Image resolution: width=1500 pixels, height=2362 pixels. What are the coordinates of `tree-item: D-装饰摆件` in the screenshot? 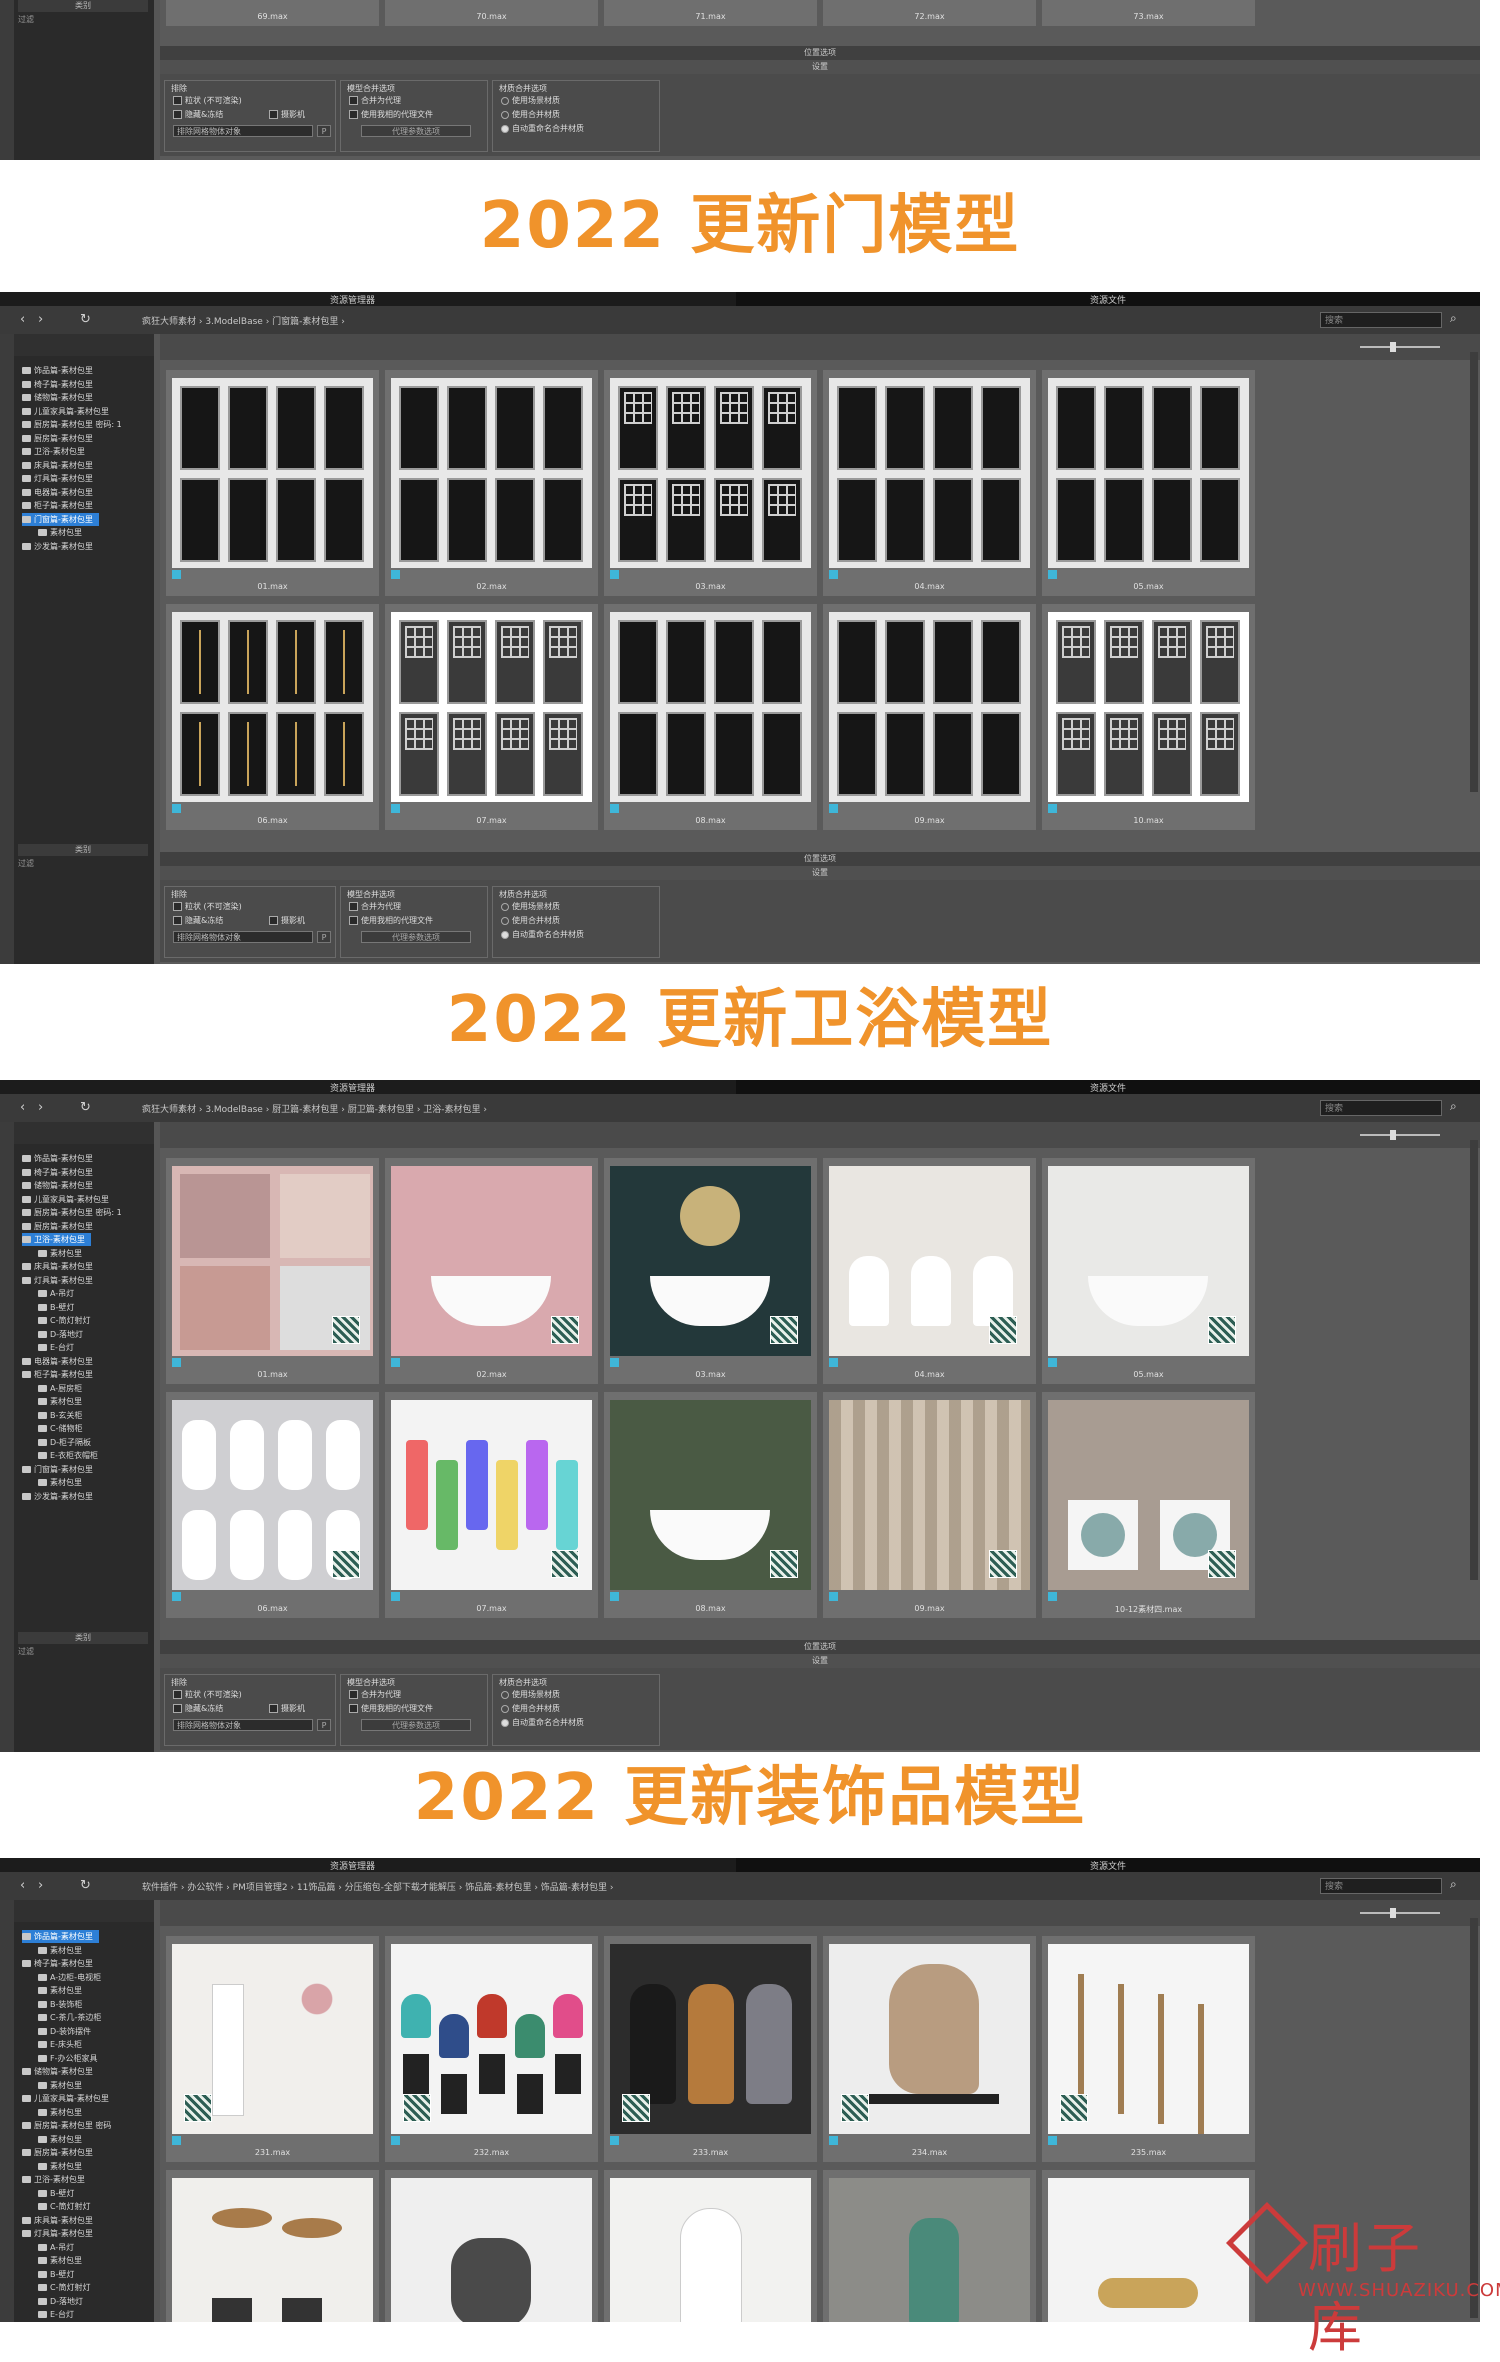 It's located at (64, 2031).